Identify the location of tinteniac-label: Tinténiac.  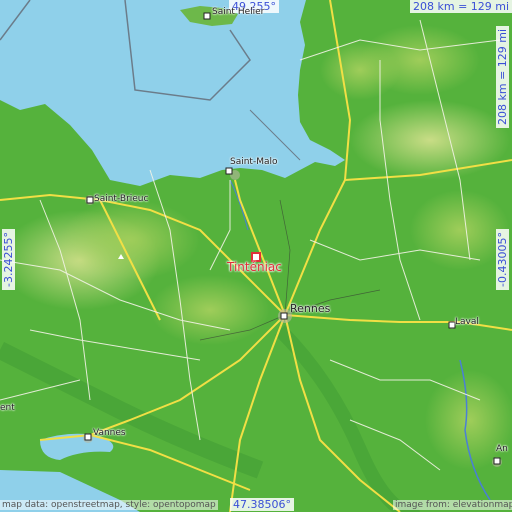
(254, 267).